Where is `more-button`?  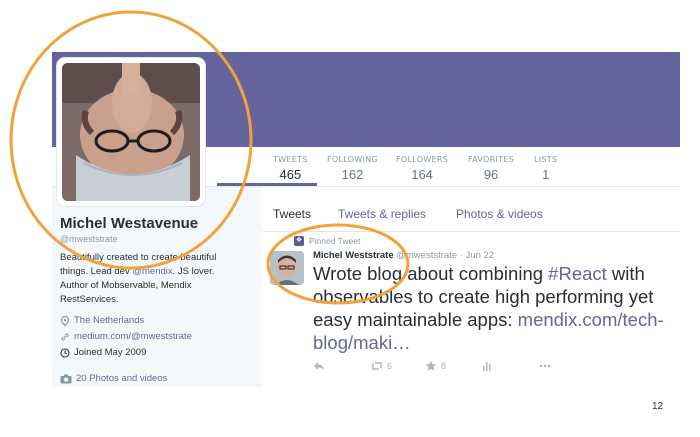
more-button is located at coordinates (545, 366).